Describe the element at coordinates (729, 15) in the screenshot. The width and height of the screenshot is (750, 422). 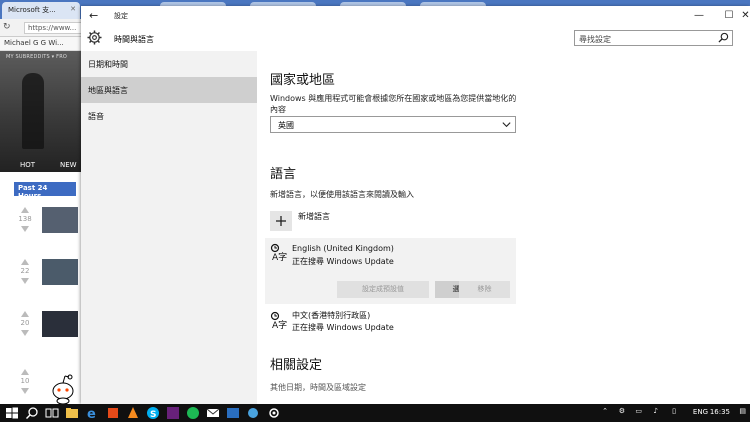
I see `maximize-icon: ☐` at that location.